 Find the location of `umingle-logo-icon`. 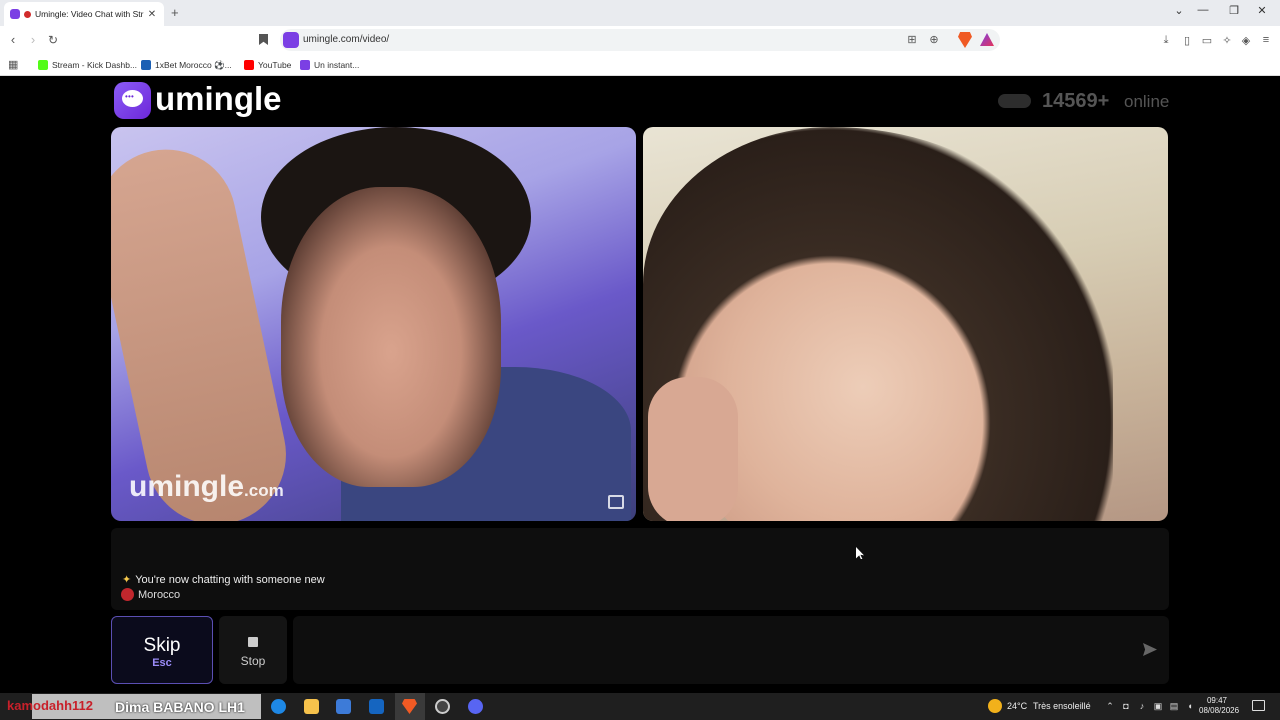

umingle-logo-icon is located at coordinates (132, 100).